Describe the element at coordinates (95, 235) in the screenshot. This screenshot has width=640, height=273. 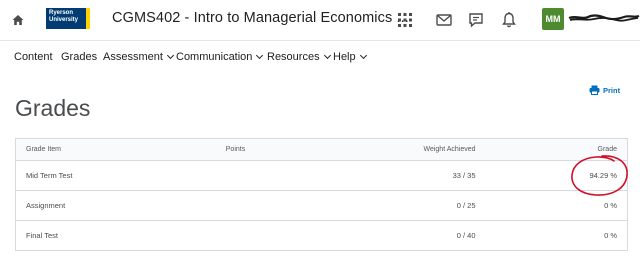
I see `grade-item-name: Final Test` at that location.